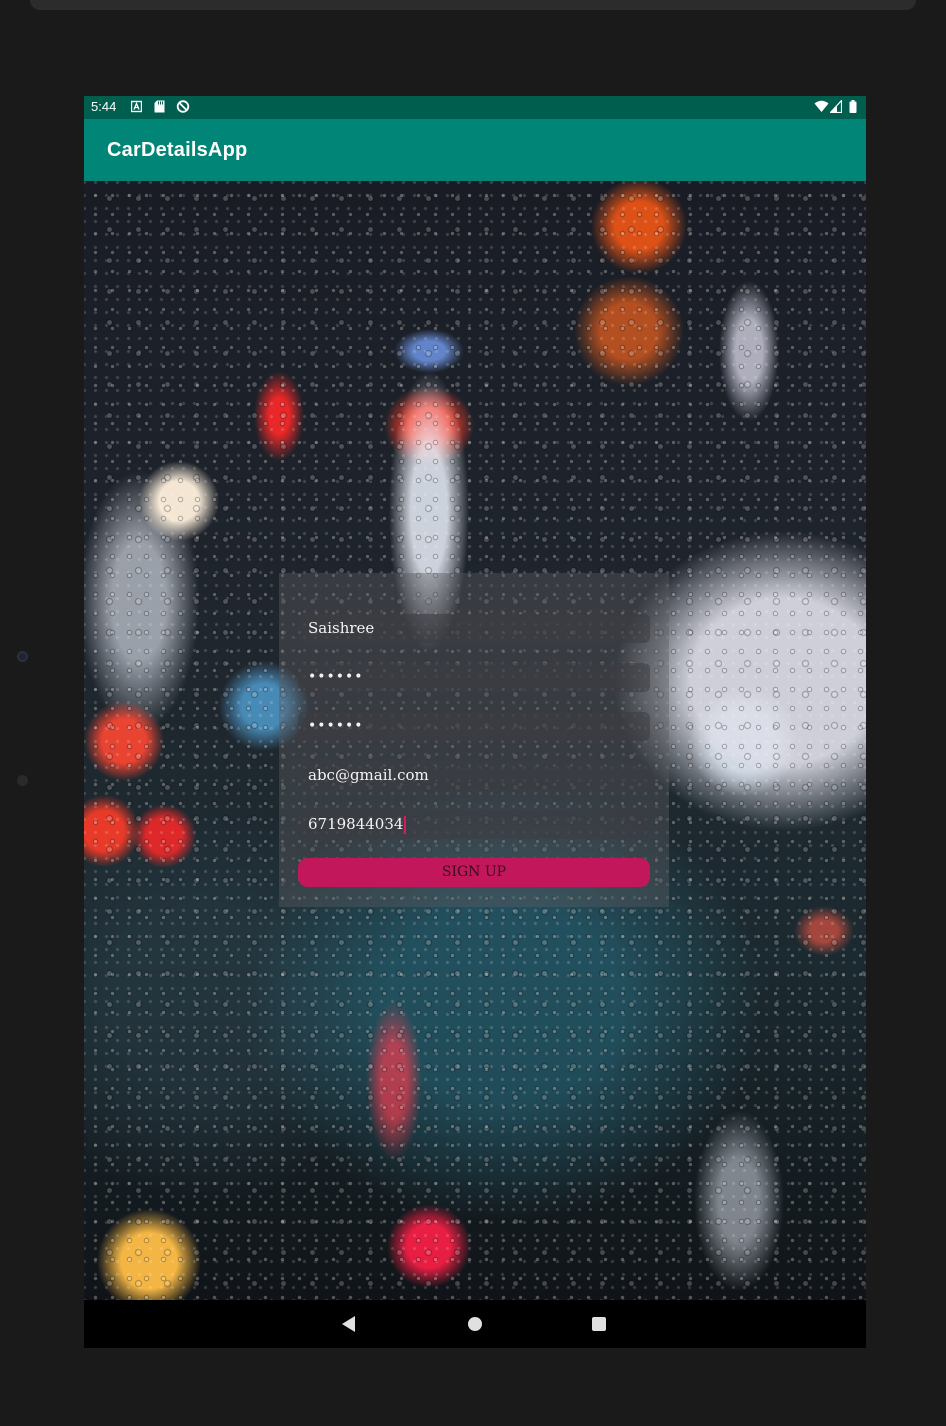 The width and height of the screenshot is (946, 1426). What do you see at coordinates (474, 872) in the screenshot?
I see `signup-button: SIGN UP` at bounding box center [474, 872].